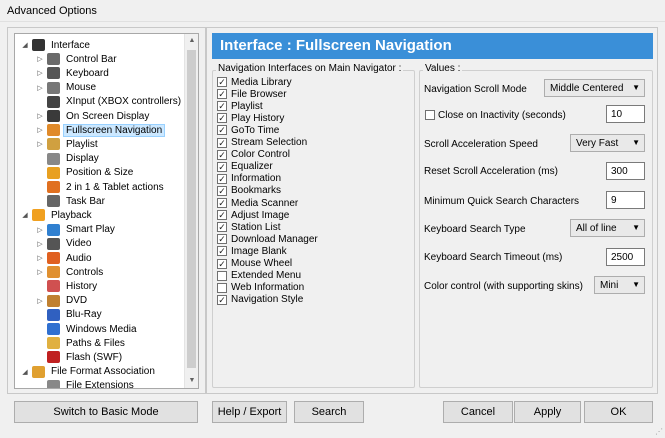 This screenshot has height=438, width=665. What do you see at coordinates (248, 227) in the screenshot?
I see `nav-interface-option: ✓ Station List` at bounding box center [248, 227].